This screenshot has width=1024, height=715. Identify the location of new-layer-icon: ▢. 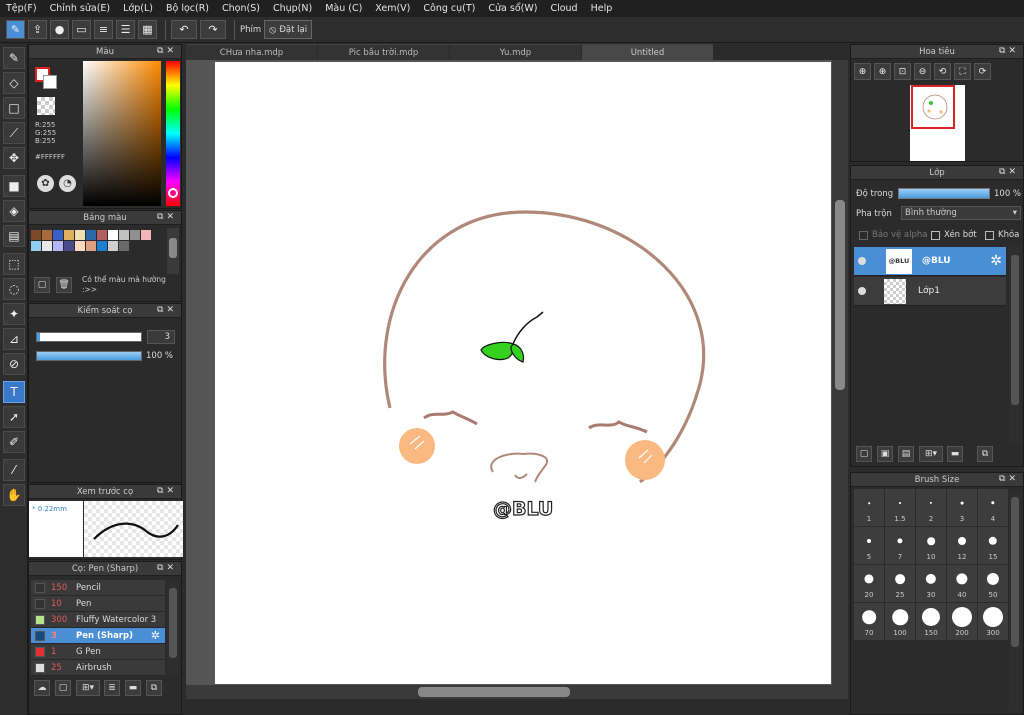
(864, 454).